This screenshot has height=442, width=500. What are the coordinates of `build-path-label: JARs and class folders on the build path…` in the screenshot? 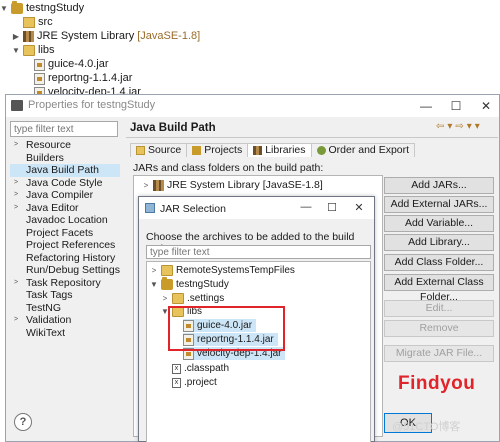 It's located at (228, 168).